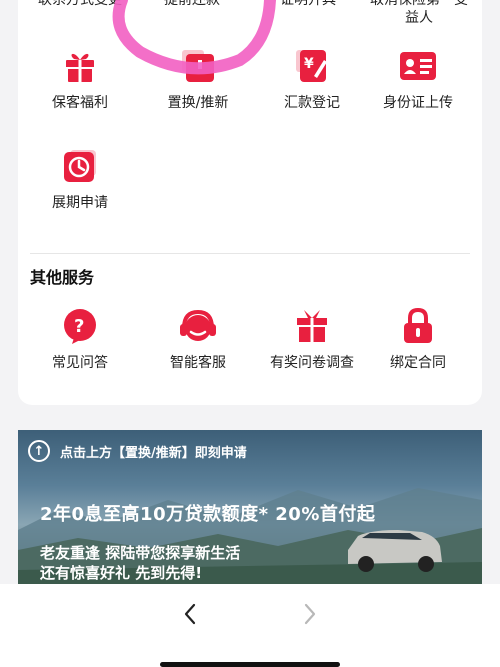 The width and height of the screenshot is (500, 667). I want to click on chevron-left-icon, so click(190, 614).